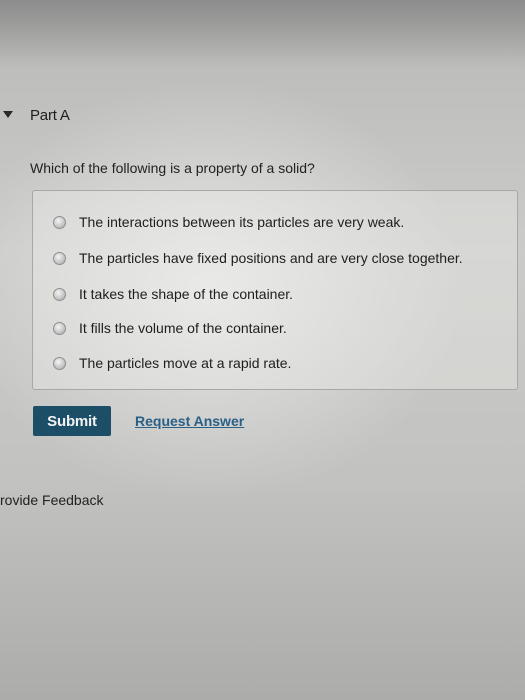 The width and height of the screenshot is (525, 700). Describe the element at coordinates (189, 421) in the screenshot. I see `request-answer-link: Request Answer` at that location.